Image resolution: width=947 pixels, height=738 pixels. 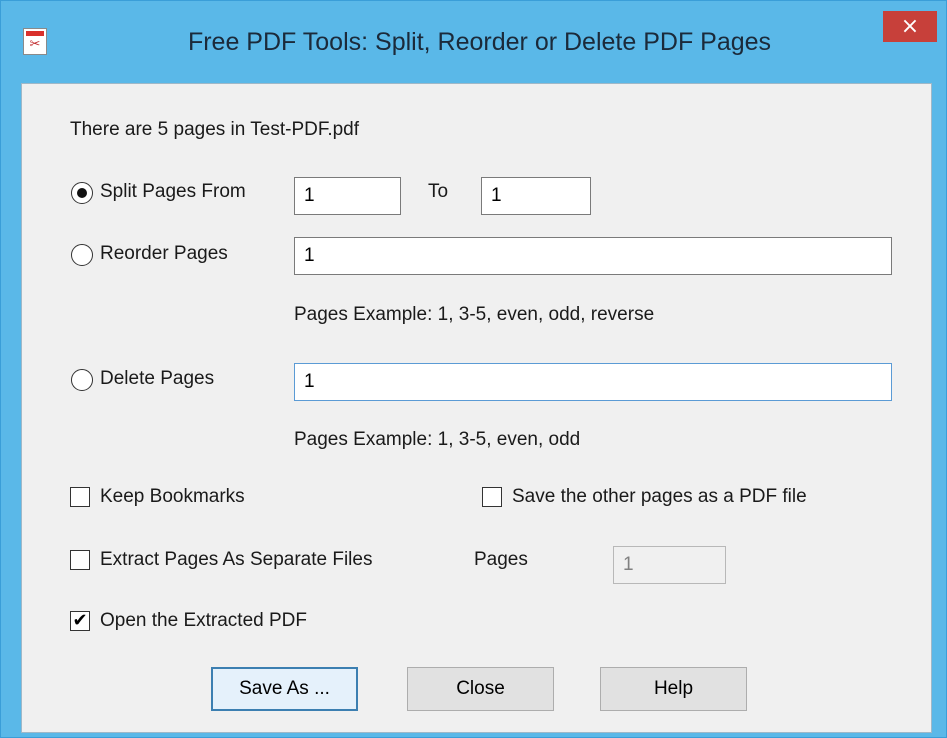 What do you see at coordinates (480, 689) in the screenshot?
I see `close-button: Close` at bounding box center [480, 689].